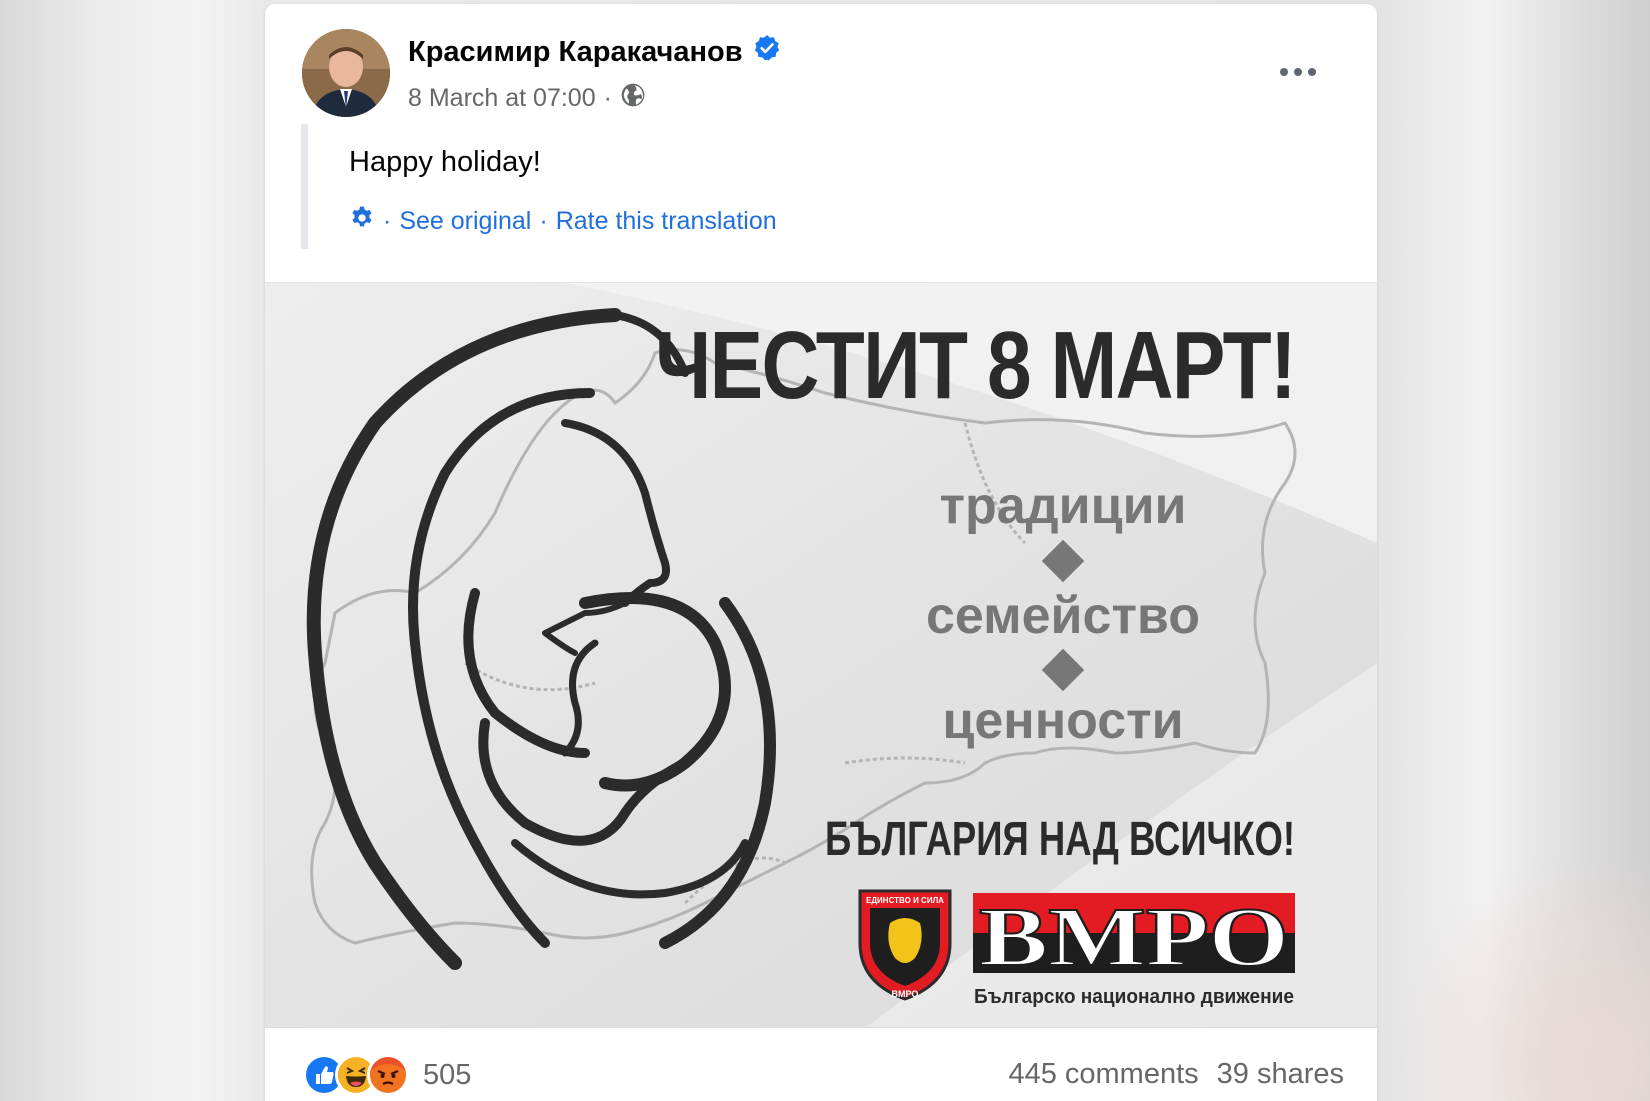  I want to click on verified-badge-icon, so click(767, 52).